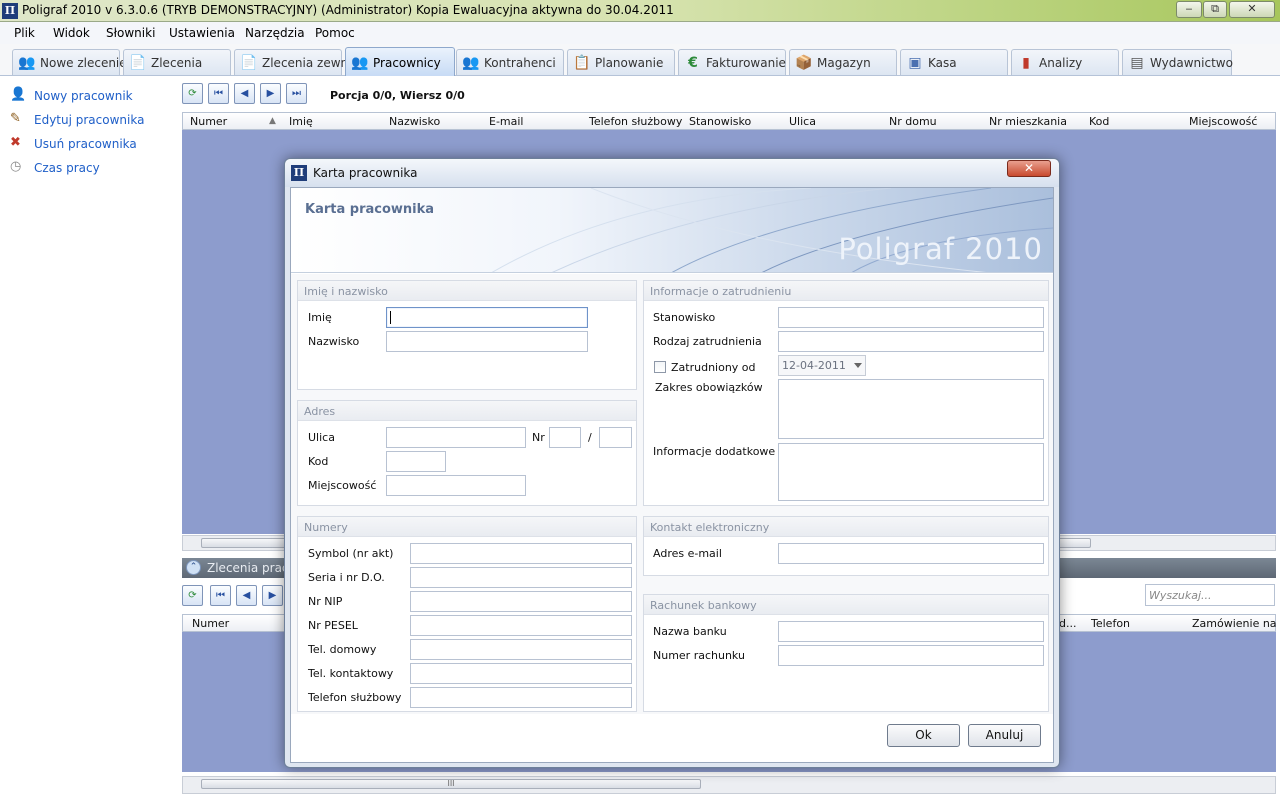  Describe the element at coordinates (911, 631) in the screenshot. I see `bank-name-input` at that location.